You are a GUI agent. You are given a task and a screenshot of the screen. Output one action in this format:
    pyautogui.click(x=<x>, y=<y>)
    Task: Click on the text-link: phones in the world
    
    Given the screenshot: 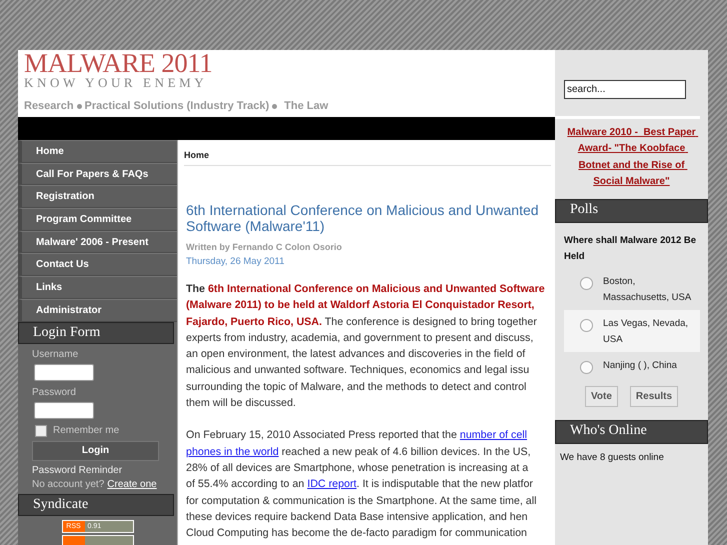 What is the action you would take?
    pyautogui.click(x=232, y=452)
    